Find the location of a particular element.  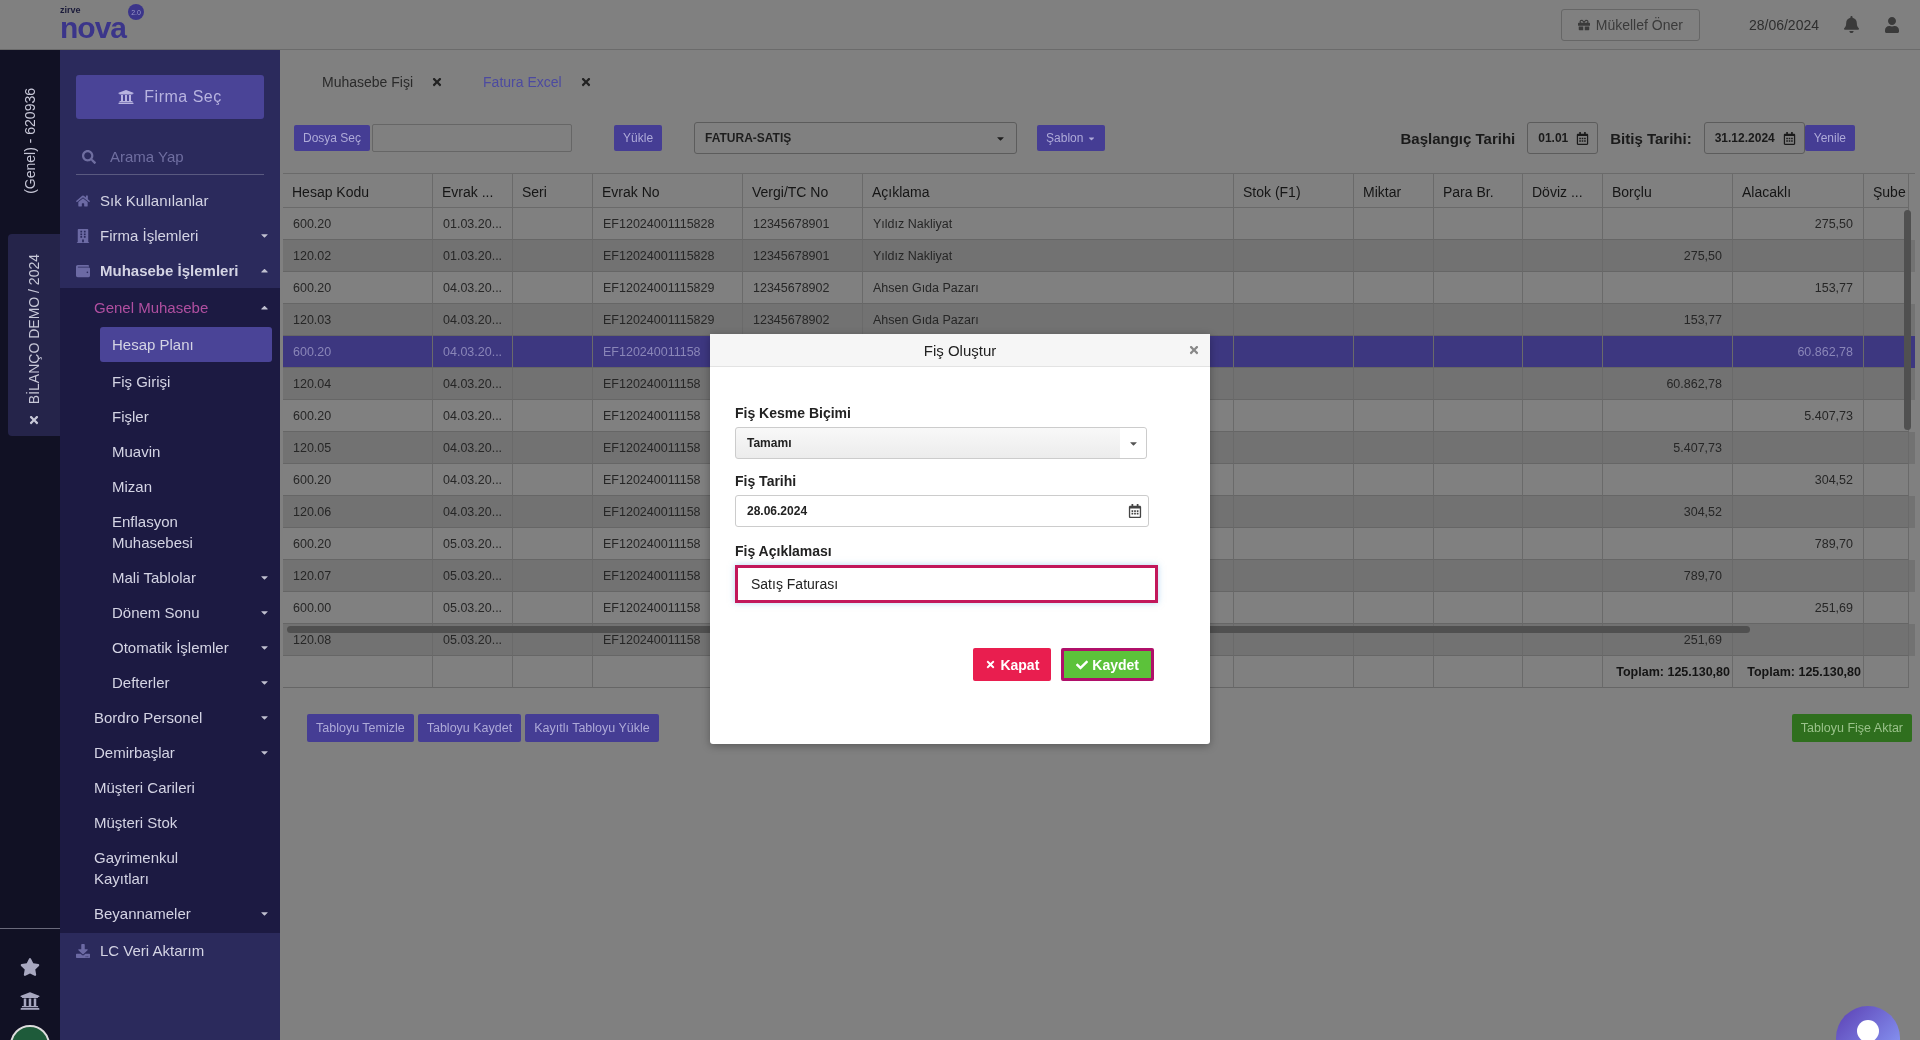

date-text: 28/06/2024 is located at coordinates (1783, 24).